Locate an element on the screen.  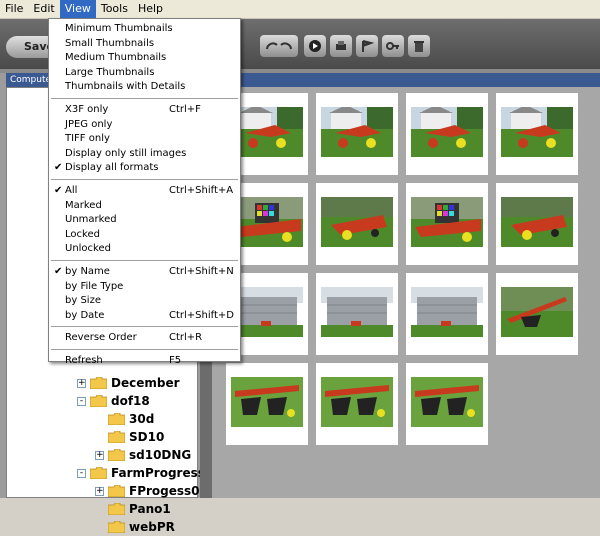
menu-item: JPEG only is located at coordinates (144, 125).